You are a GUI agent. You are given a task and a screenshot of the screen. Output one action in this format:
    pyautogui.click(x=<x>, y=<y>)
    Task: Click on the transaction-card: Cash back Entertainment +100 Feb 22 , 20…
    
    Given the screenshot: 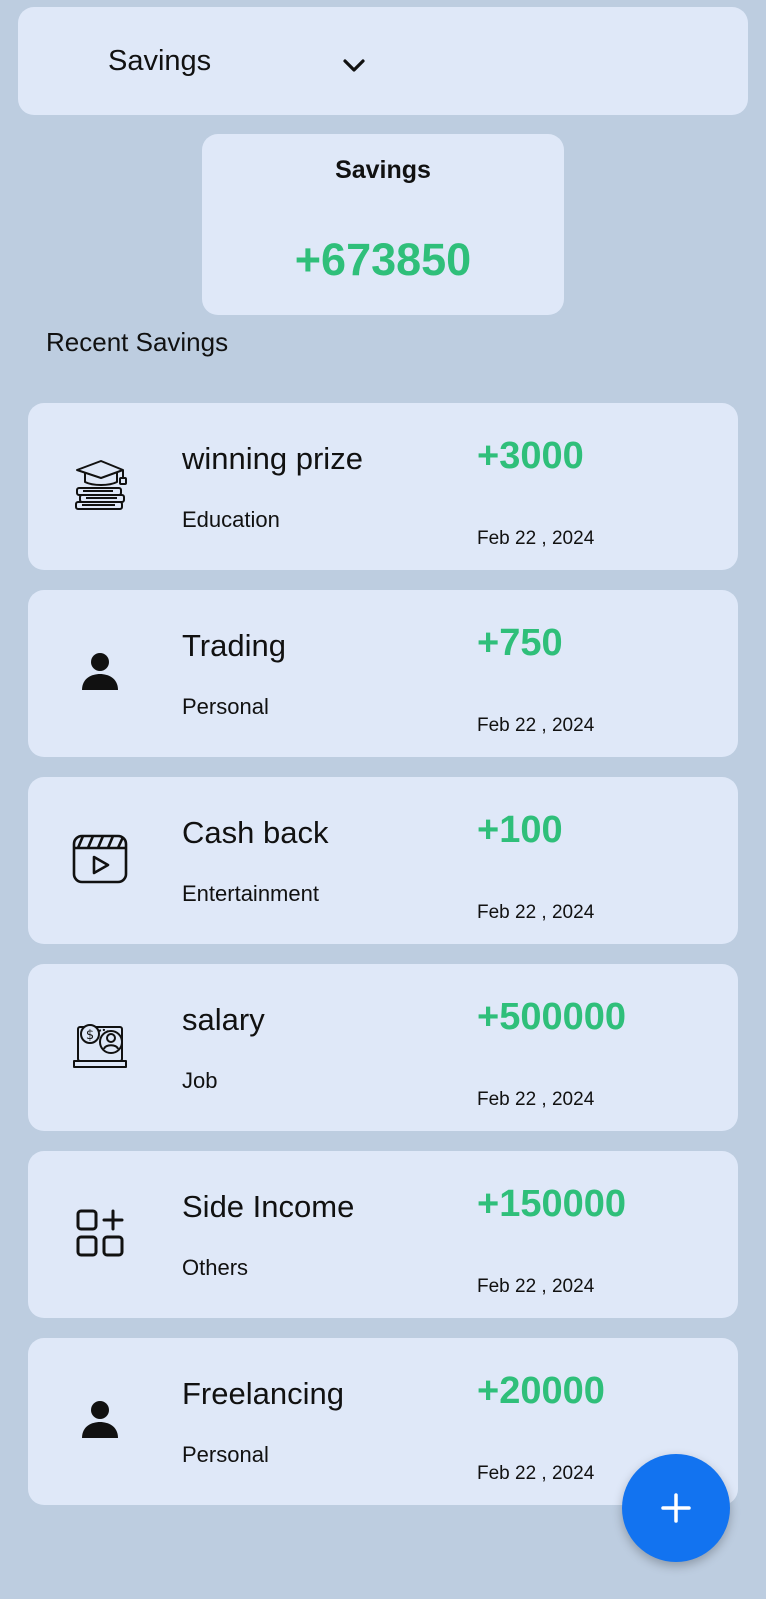 What is the action you would take?
    pyautogui.click(x=383, y=860)
    